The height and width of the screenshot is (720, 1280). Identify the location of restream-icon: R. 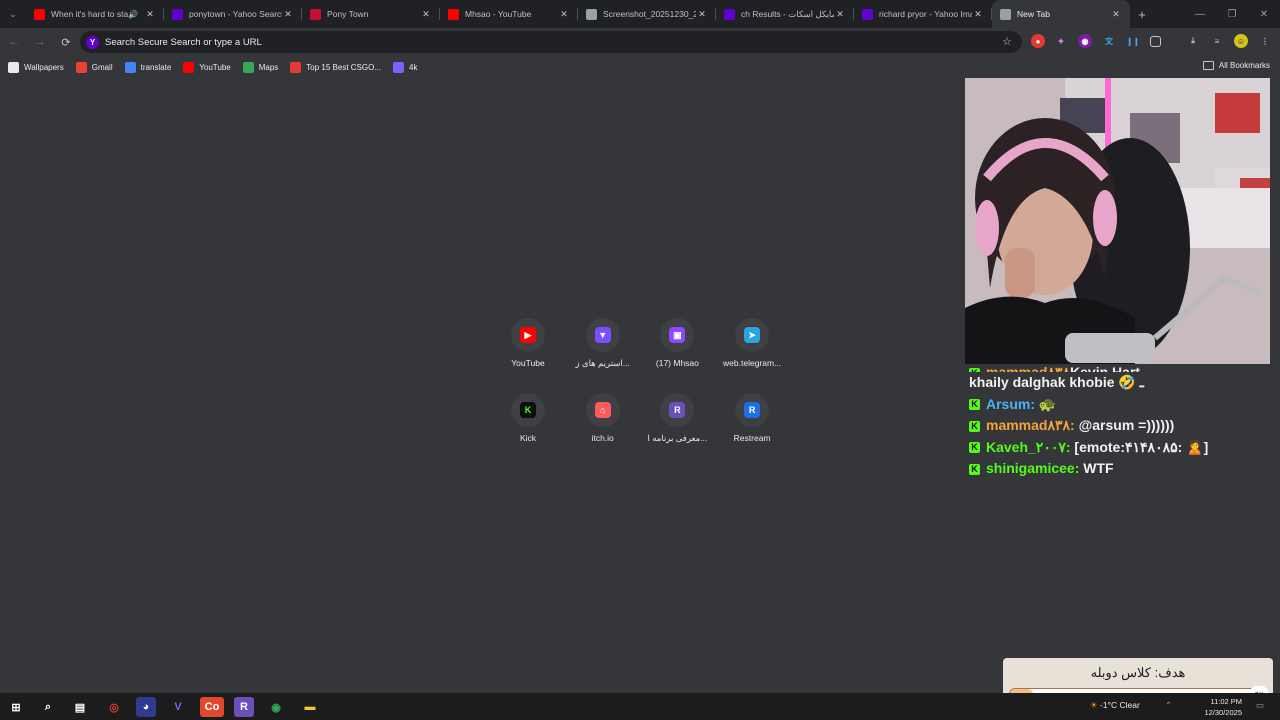
(752, 410).